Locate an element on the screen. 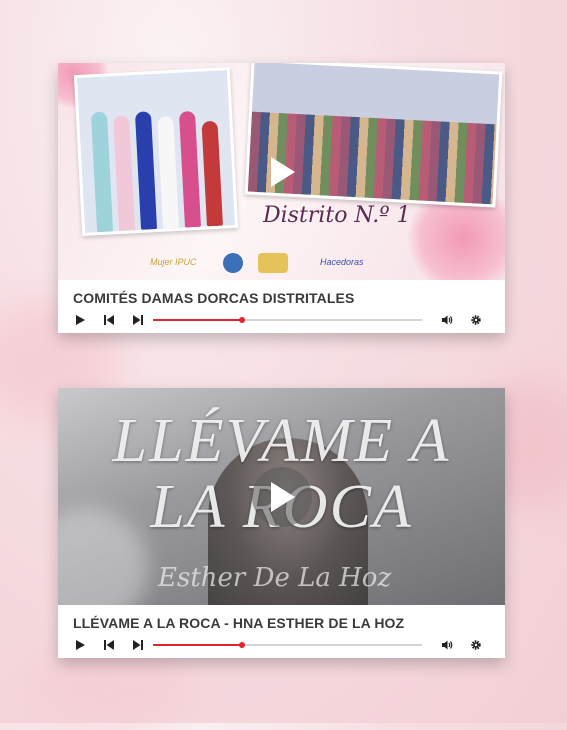 This screenshot has height=730, width=567. track-title: LLÉVAME A LA ROCA - HNA ESTHER DE LA HOZ is located at coordinates (239, 623).